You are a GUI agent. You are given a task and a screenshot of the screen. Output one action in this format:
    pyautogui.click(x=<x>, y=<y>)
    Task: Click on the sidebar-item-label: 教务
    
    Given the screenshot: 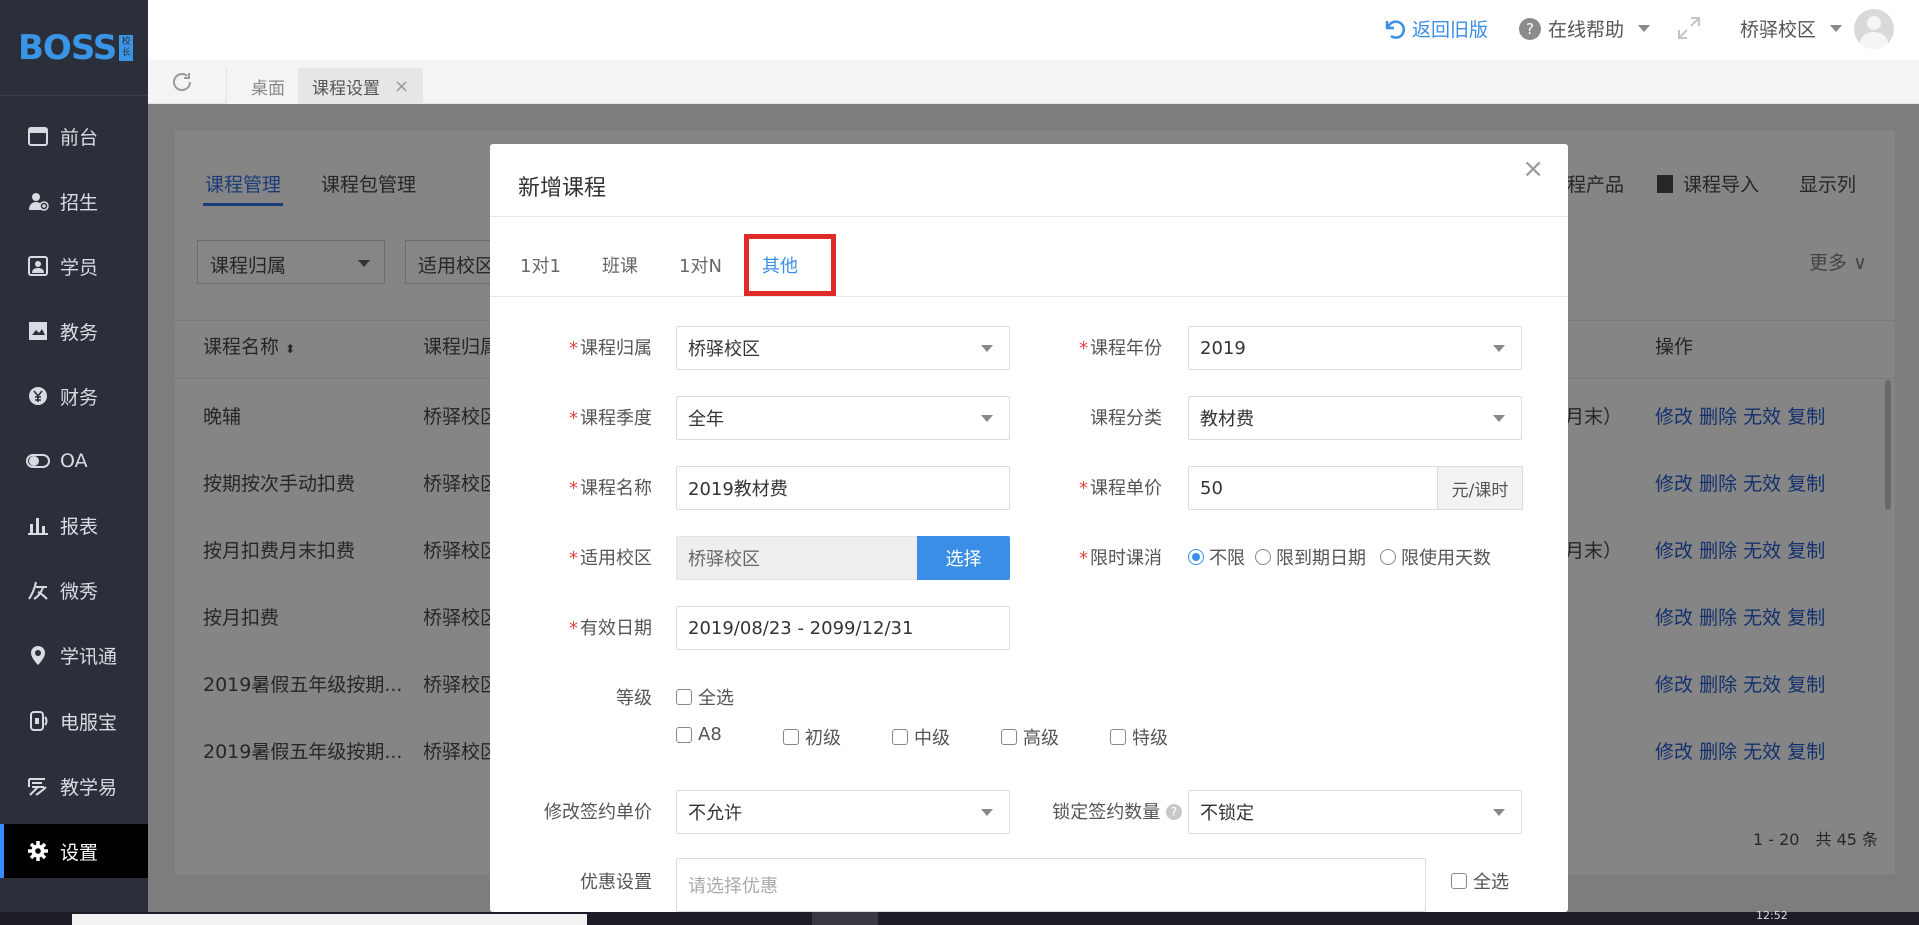 What is the action you would take?
    pyautogui.click(x=79, y=332)
    